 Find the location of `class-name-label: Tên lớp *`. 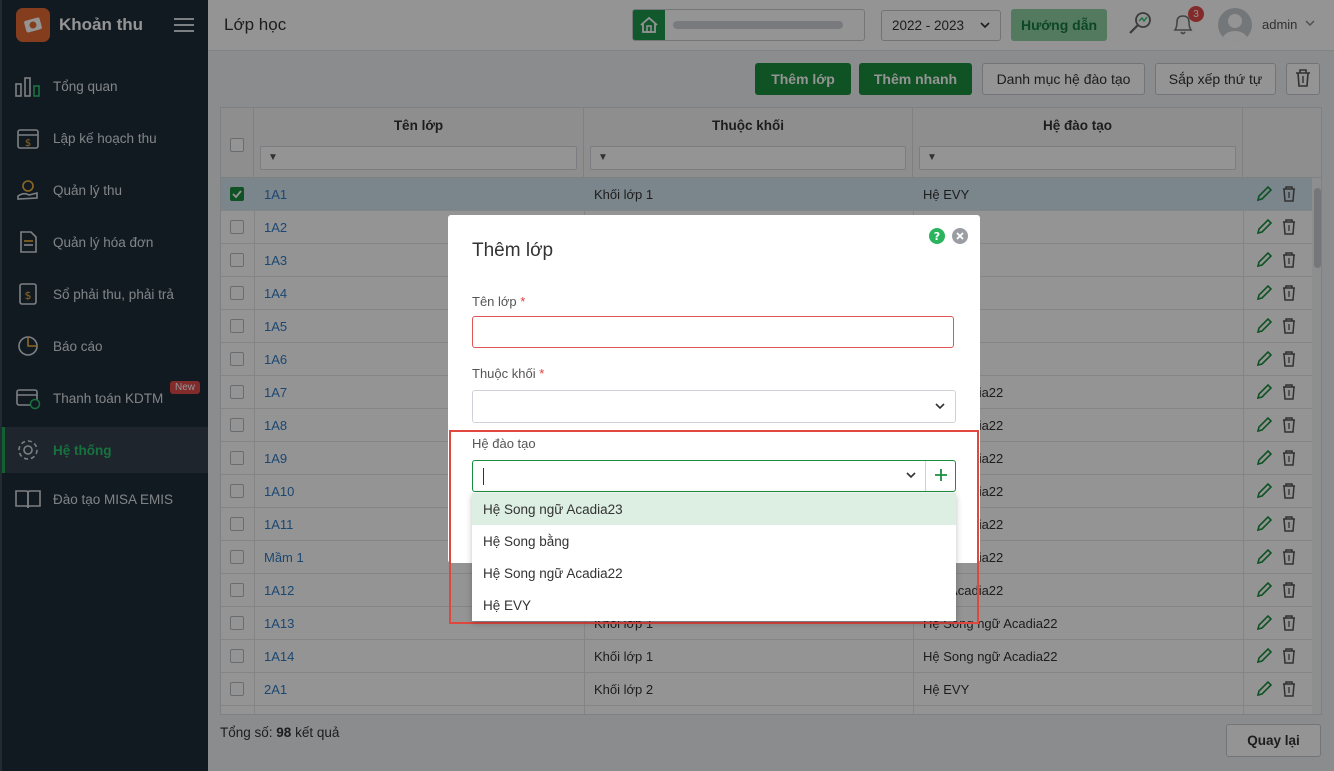

class-name-label: Tên lớp * is located at coordinates (499, 301).